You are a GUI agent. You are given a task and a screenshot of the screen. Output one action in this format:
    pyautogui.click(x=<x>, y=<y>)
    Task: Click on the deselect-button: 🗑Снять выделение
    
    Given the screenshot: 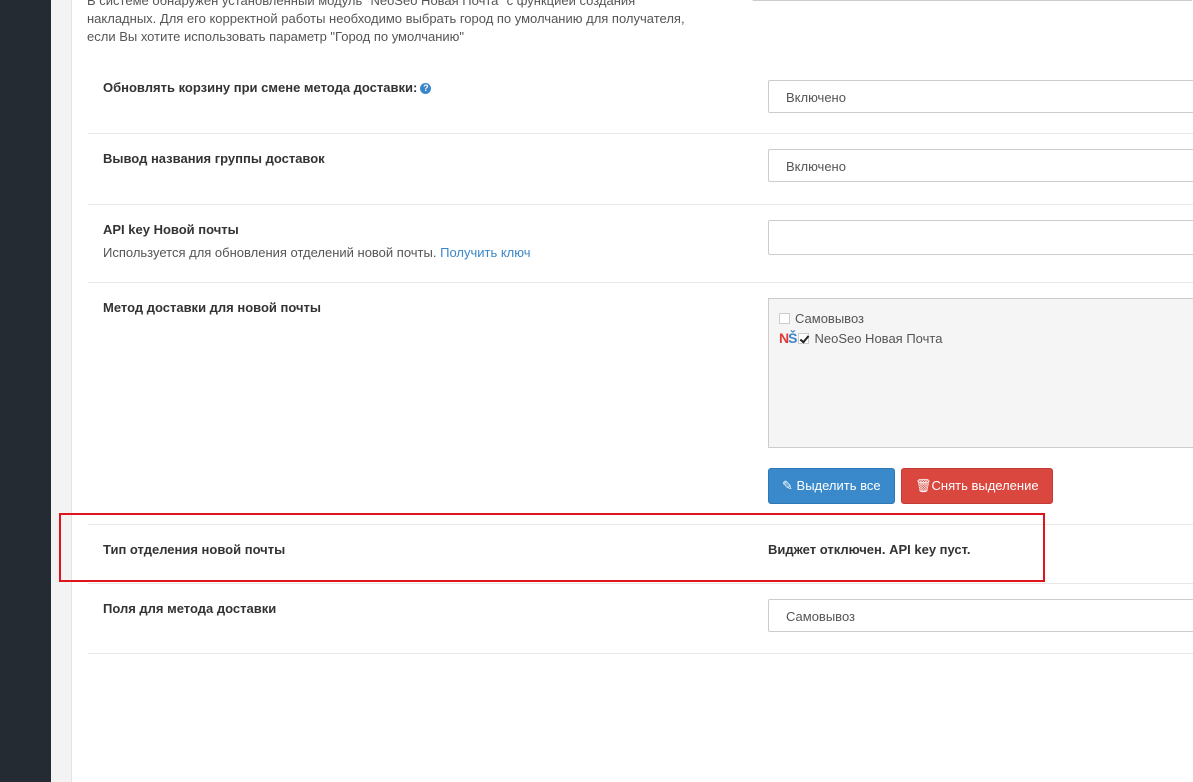 What is the action you would take?
    pyautogui.click(x=977, y=486)
    